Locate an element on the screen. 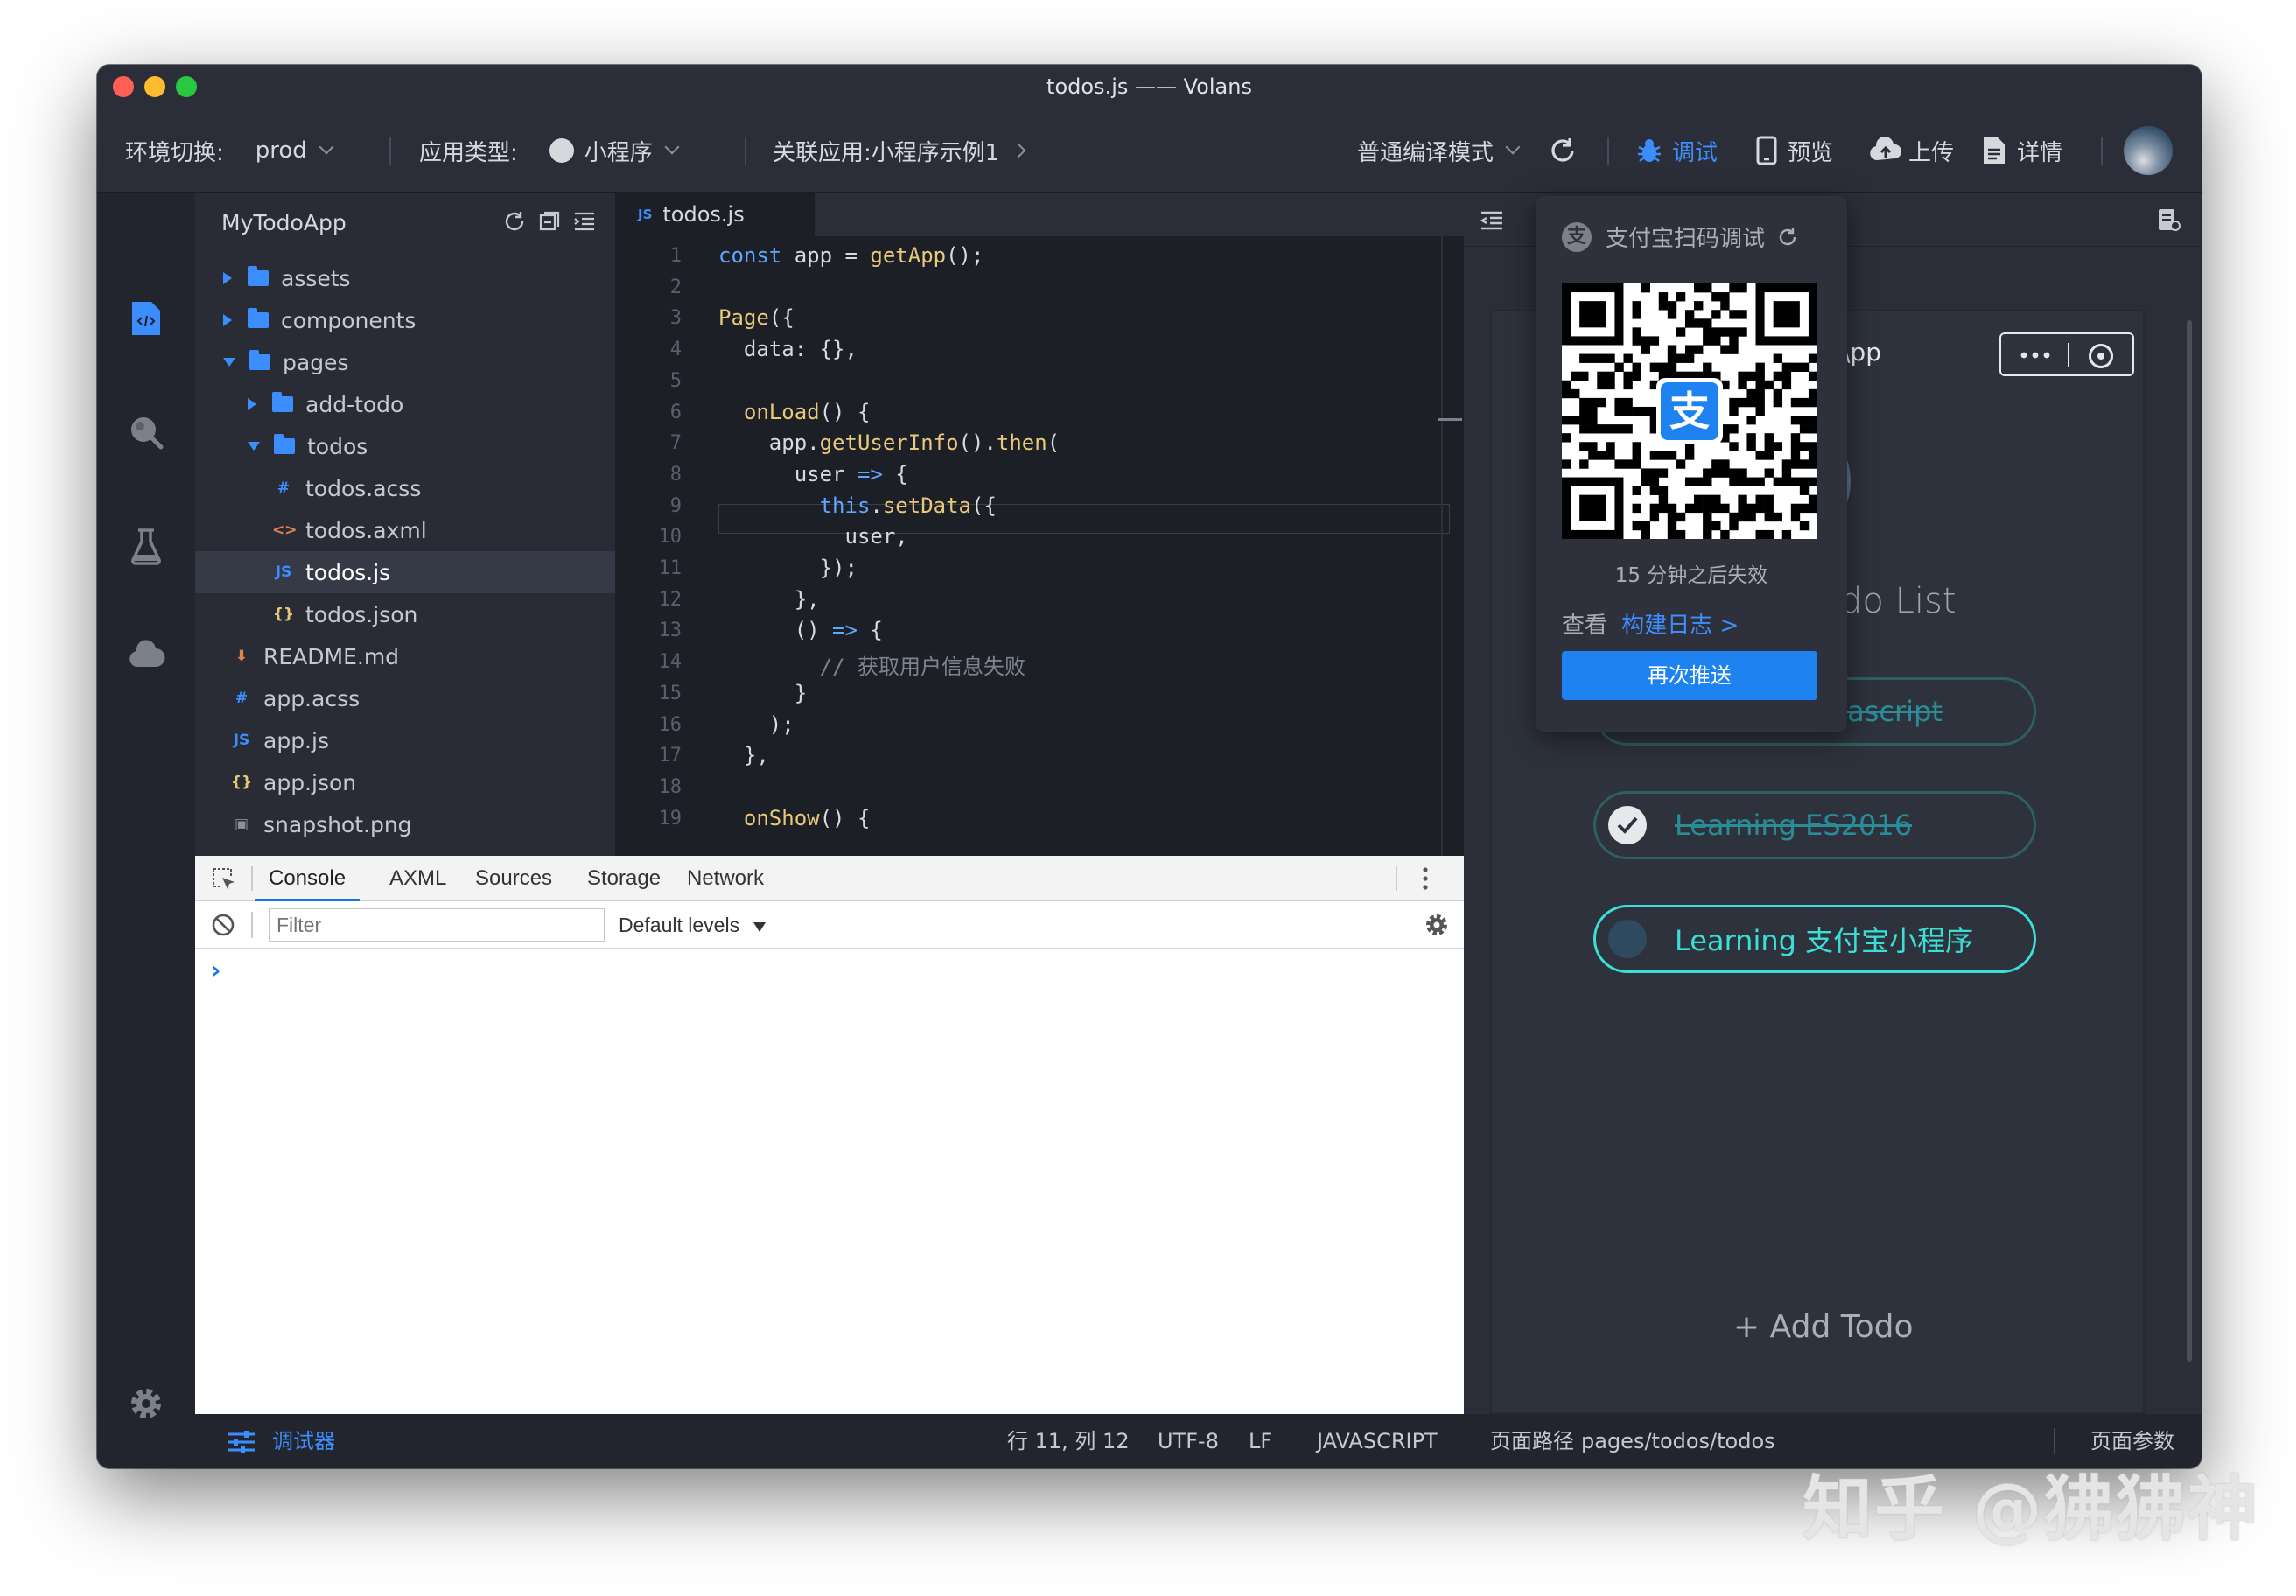 The height and width of the screenshot is (1596, 2296). env-switch: 环境切换: prod is located at coordinates (229, 150).